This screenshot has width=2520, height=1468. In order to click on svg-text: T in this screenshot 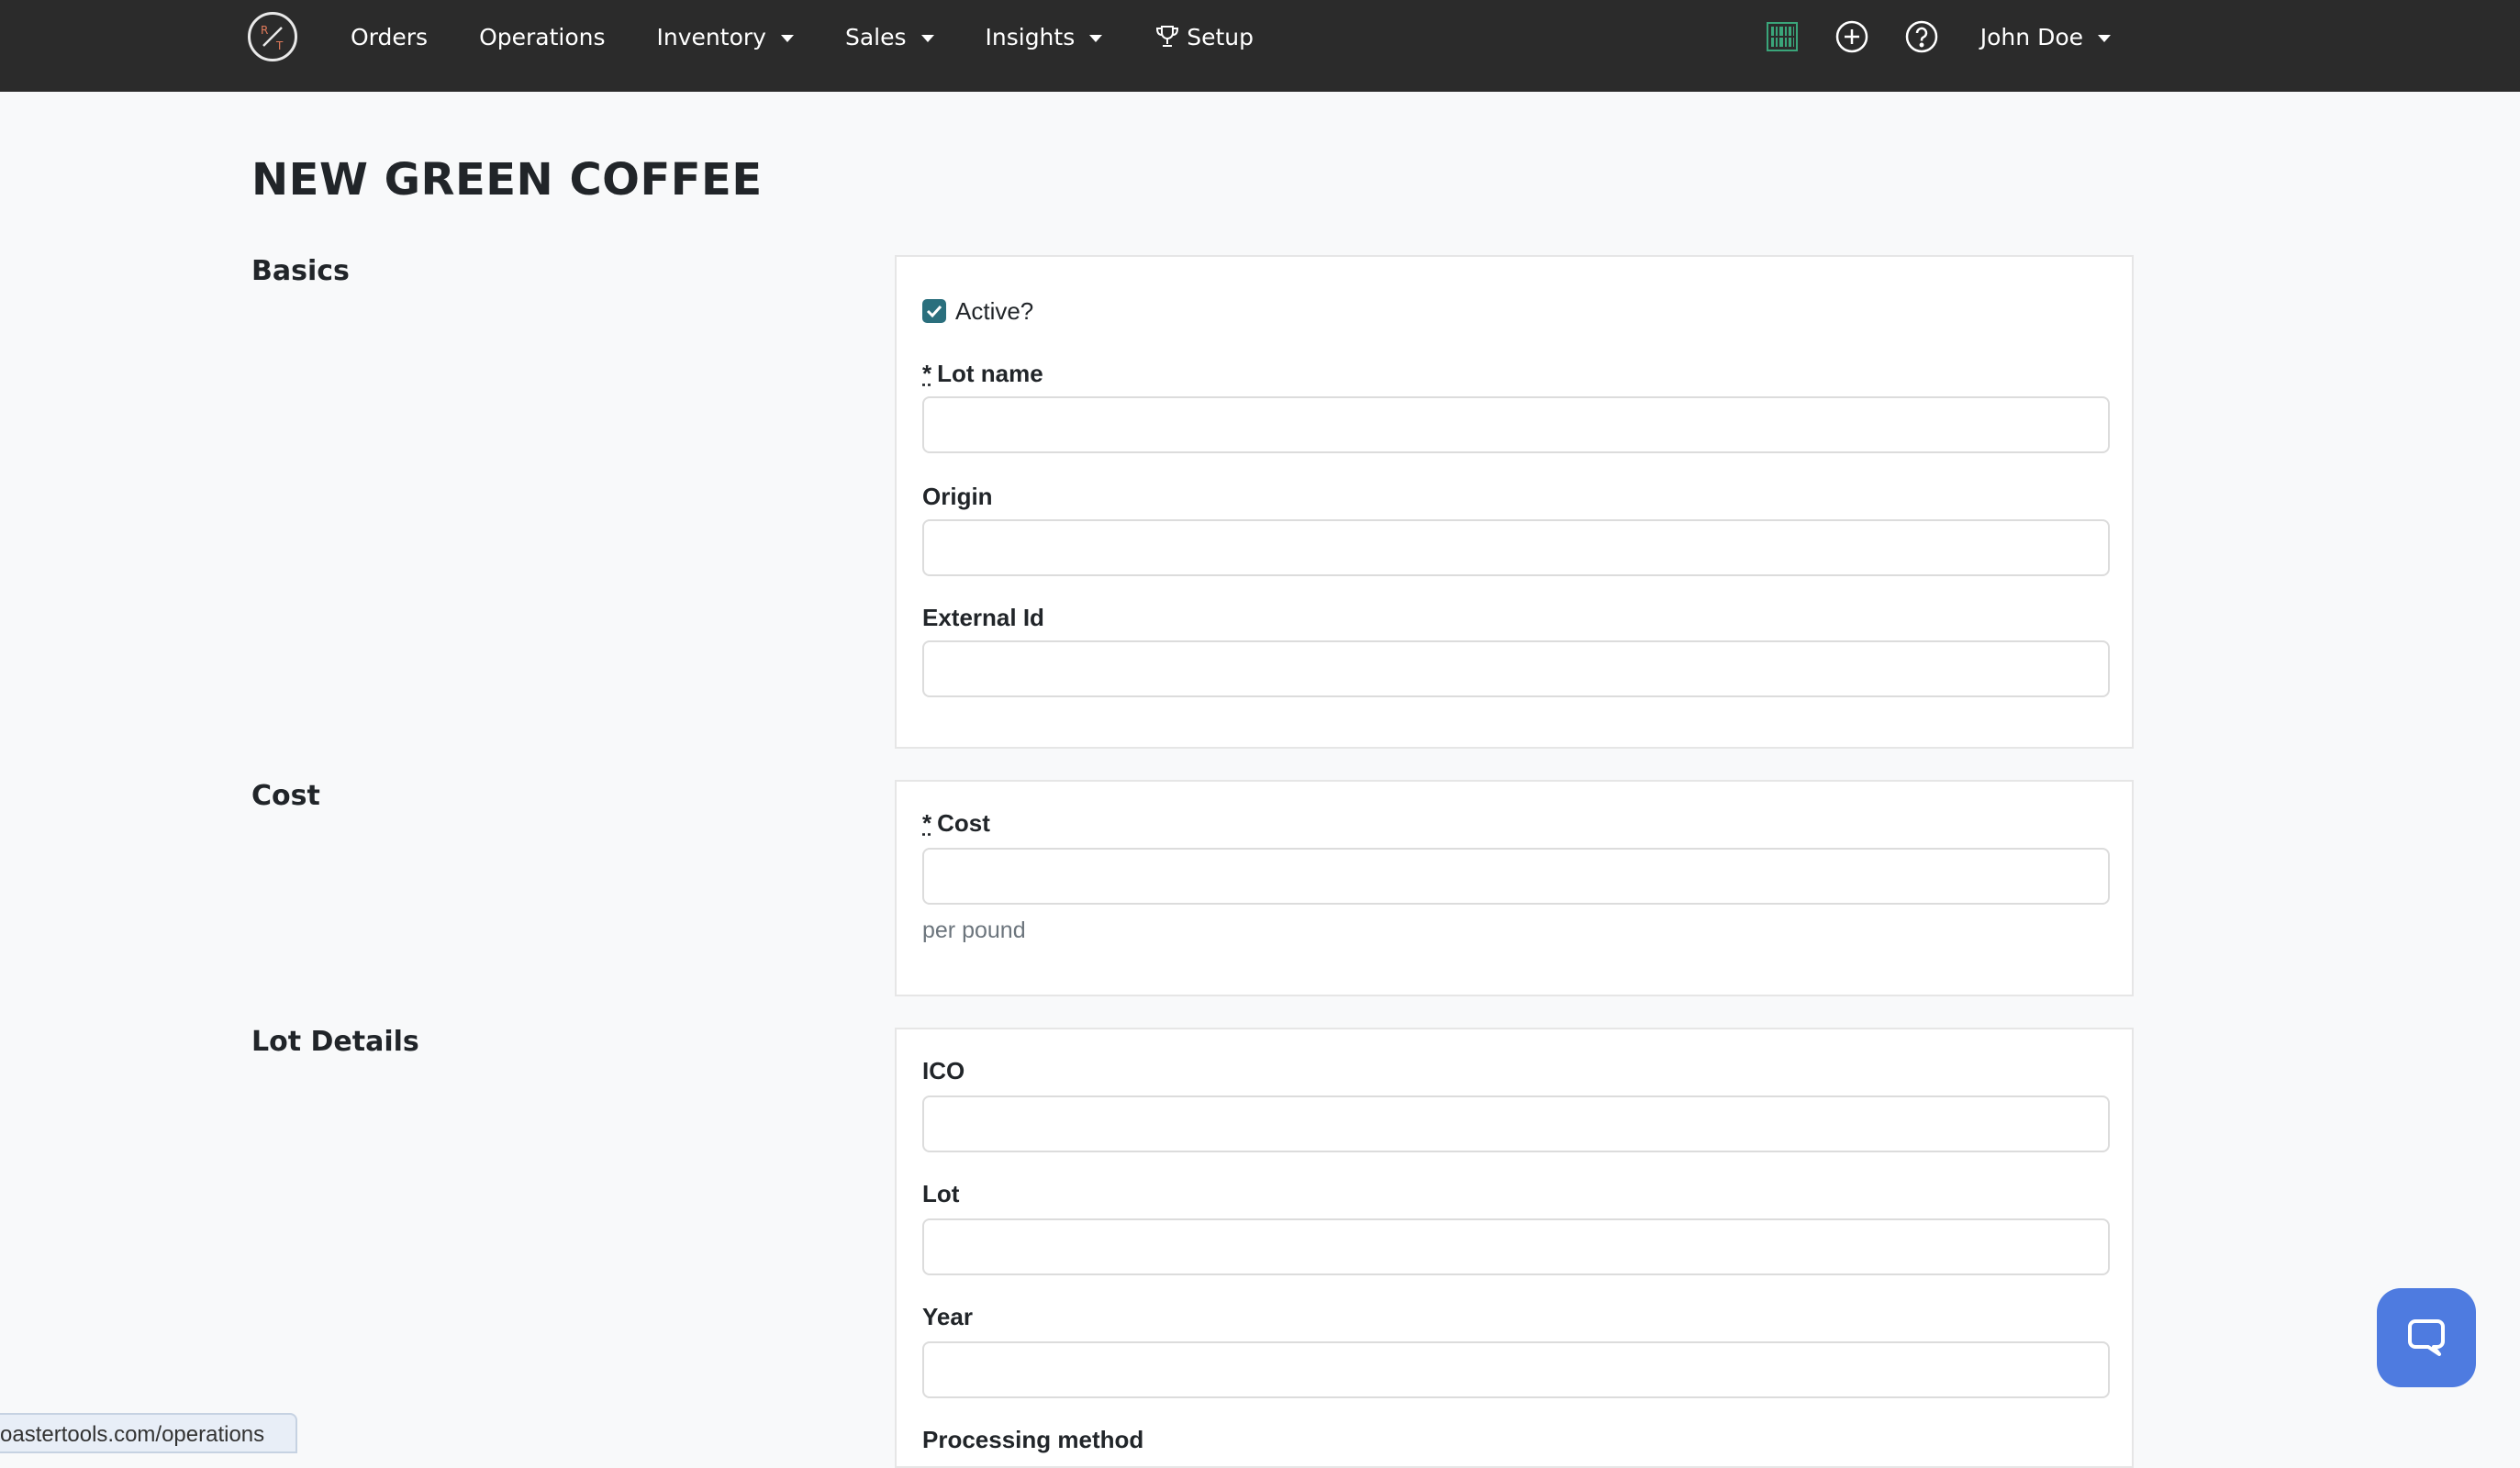, I will do `click(279, 46)`.